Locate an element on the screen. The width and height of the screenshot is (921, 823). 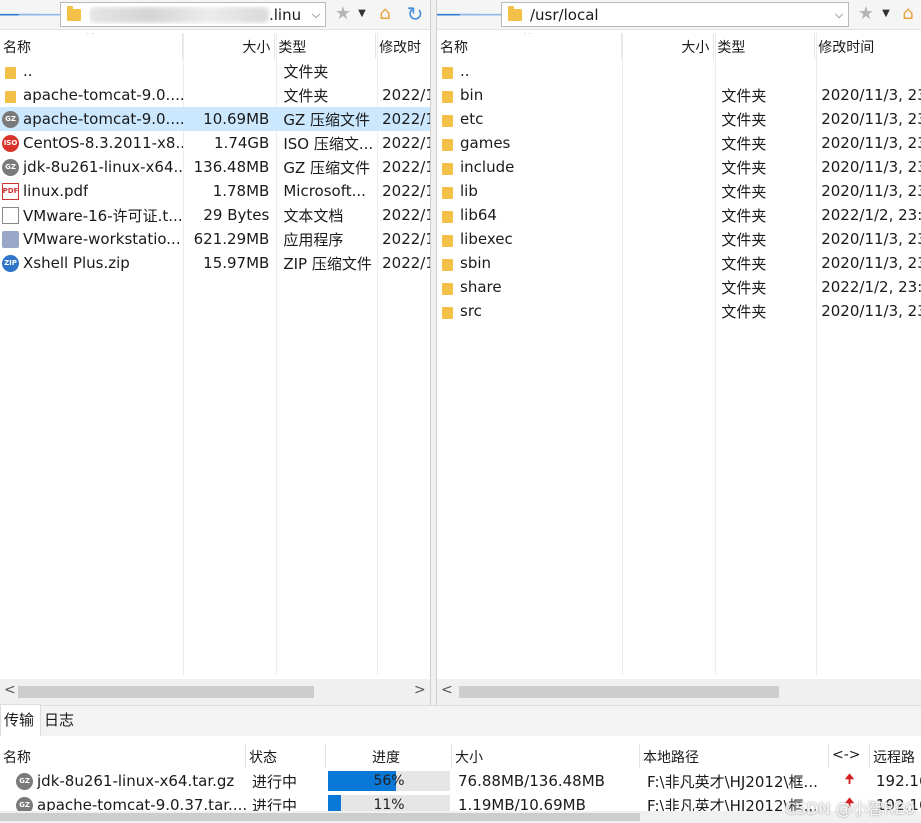
remote-path-text: /usr/local is located at coordinates (564, 14).